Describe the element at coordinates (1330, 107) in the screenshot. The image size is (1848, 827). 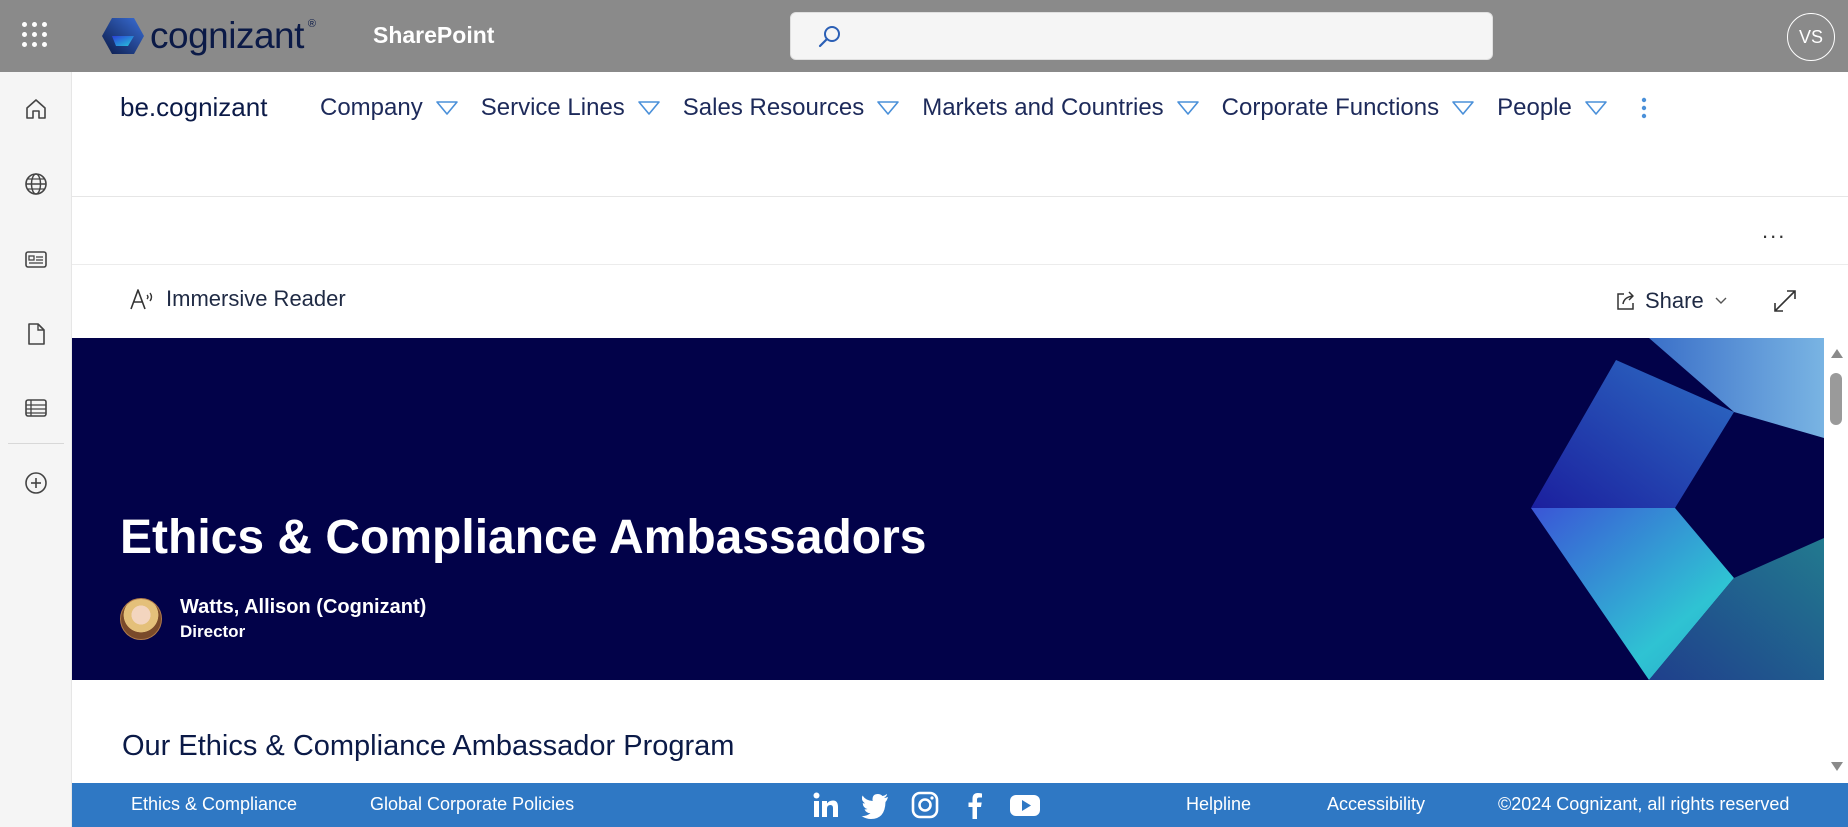
I see `nav-label: Corporate Functions` at that location.